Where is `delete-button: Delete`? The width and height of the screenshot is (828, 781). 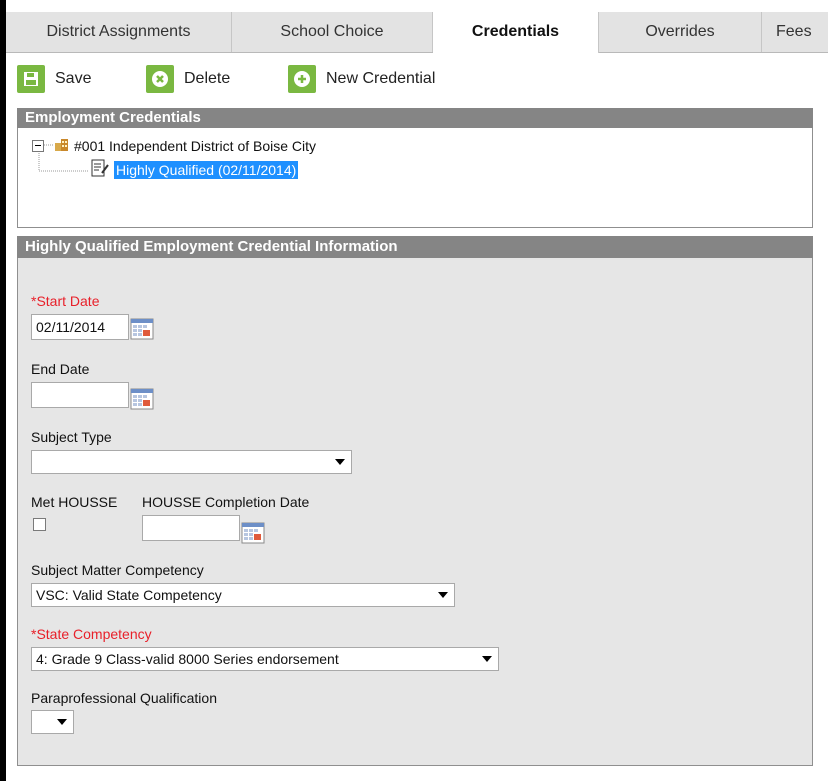
delete-button: Delete is located at coordinates (188, 79).